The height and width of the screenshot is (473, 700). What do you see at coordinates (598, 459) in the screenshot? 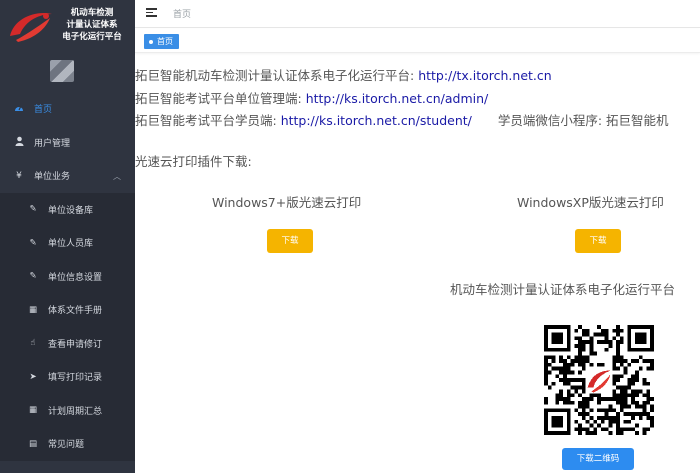
I see `download-qr-button: 下载二维码` at bounding box center [598, 459].